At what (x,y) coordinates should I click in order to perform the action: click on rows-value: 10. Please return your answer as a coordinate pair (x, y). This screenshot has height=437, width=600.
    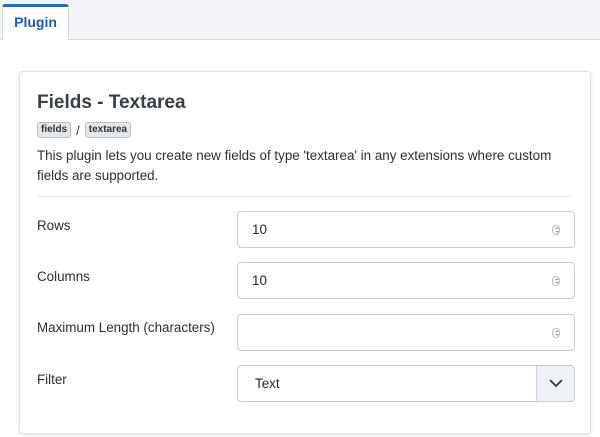
    Looking at the image, I should click on (259, 229).